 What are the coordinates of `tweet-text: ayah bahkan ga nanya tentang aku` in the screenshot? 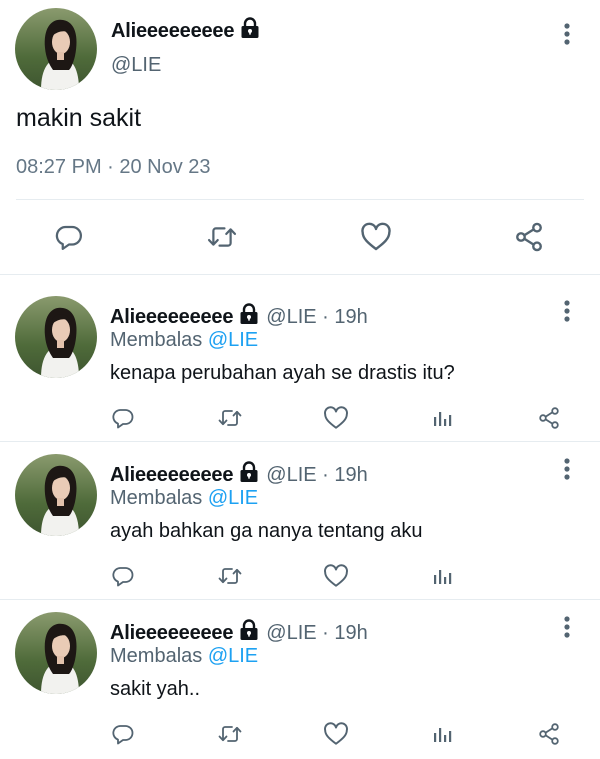 It's located at (266, 531).